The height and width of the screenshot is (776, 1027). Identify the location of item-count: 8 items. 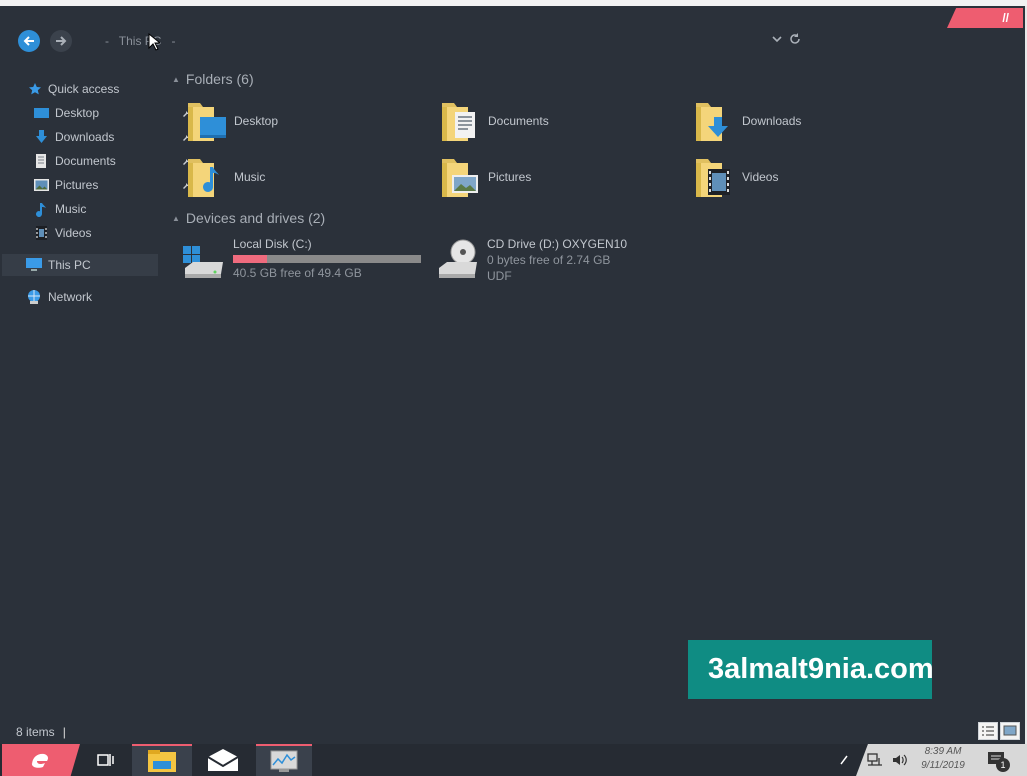
(35, 732).